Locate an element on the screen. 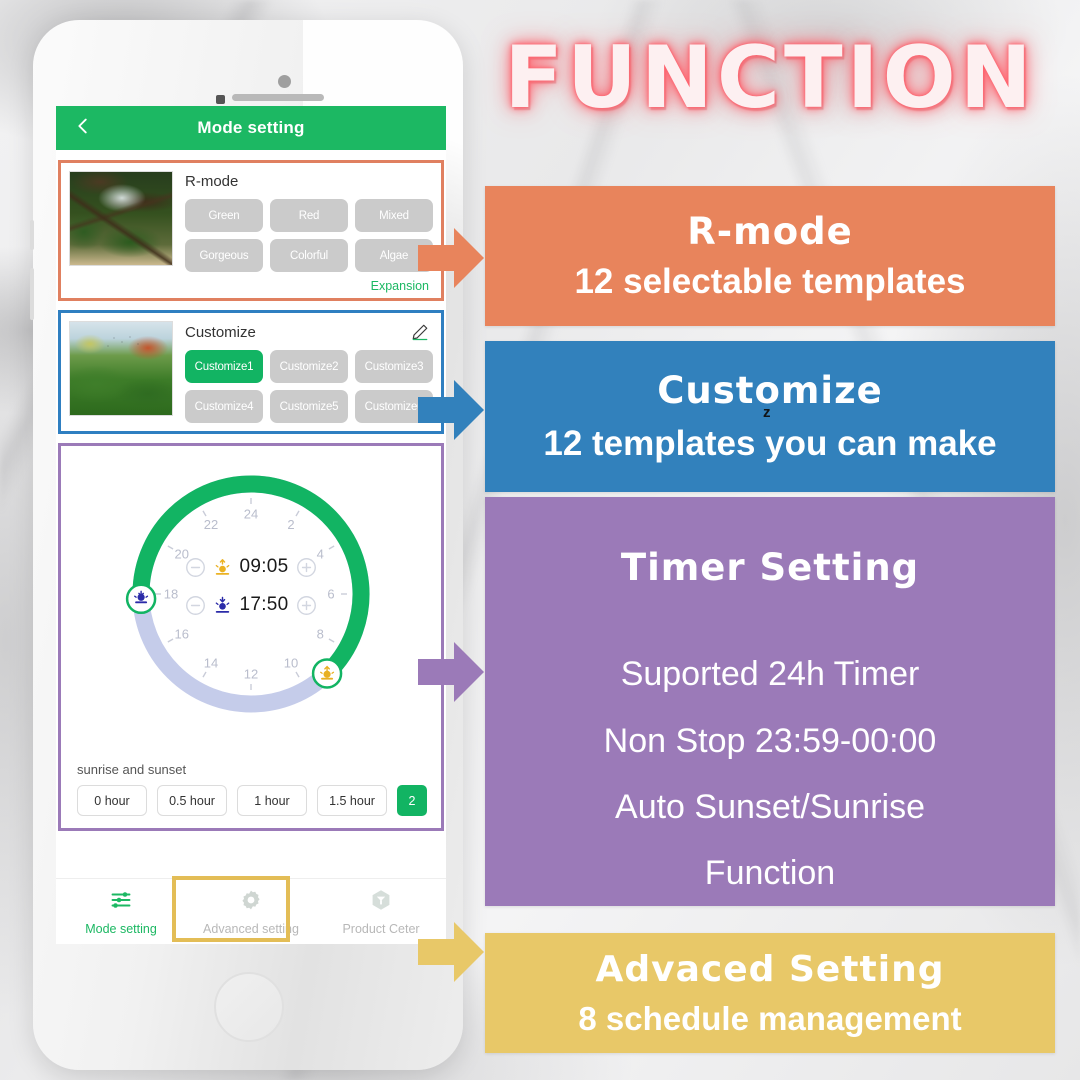  app-navbar: Mode setting is located at coordinates (251, 128).